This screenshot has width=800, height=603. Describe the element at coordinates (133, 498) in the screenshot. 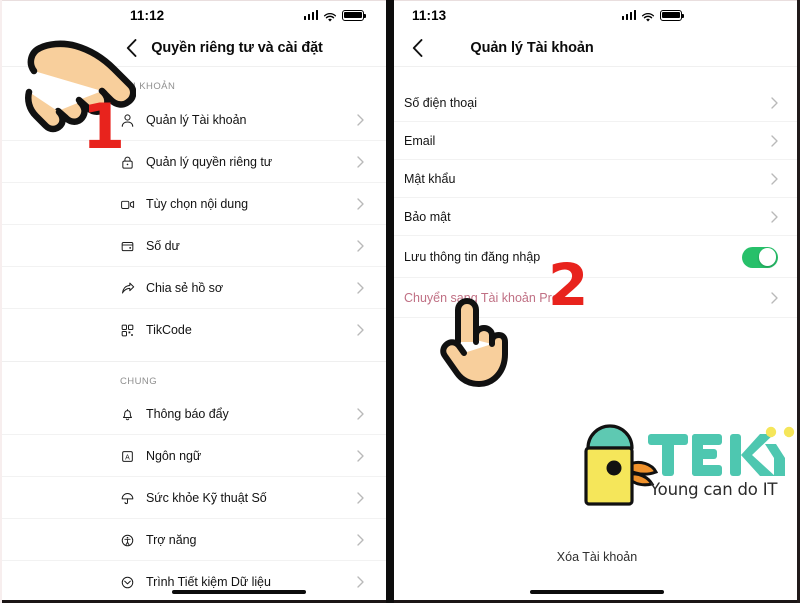

I see `umbrella-icon` at that location.